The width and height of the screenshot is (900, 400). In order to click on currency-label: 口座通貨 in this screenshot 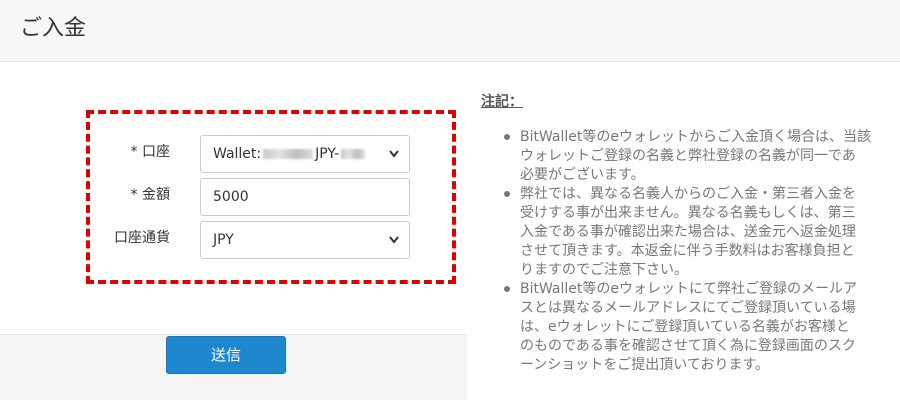, I will do `click(142, 238)`.